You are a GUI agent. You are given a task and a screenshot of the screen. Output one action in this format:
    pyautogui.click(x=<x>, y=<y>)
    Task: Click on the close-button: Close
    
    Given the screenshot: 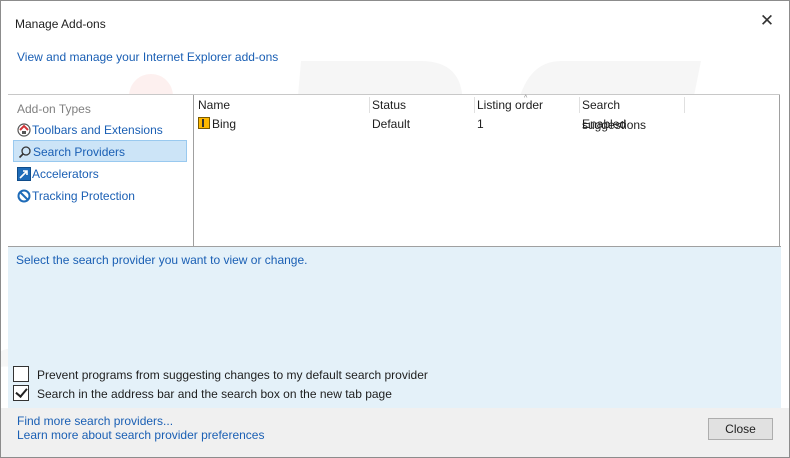 What is the action you would take?
    pyautogui.click(x=740, y=429)
    